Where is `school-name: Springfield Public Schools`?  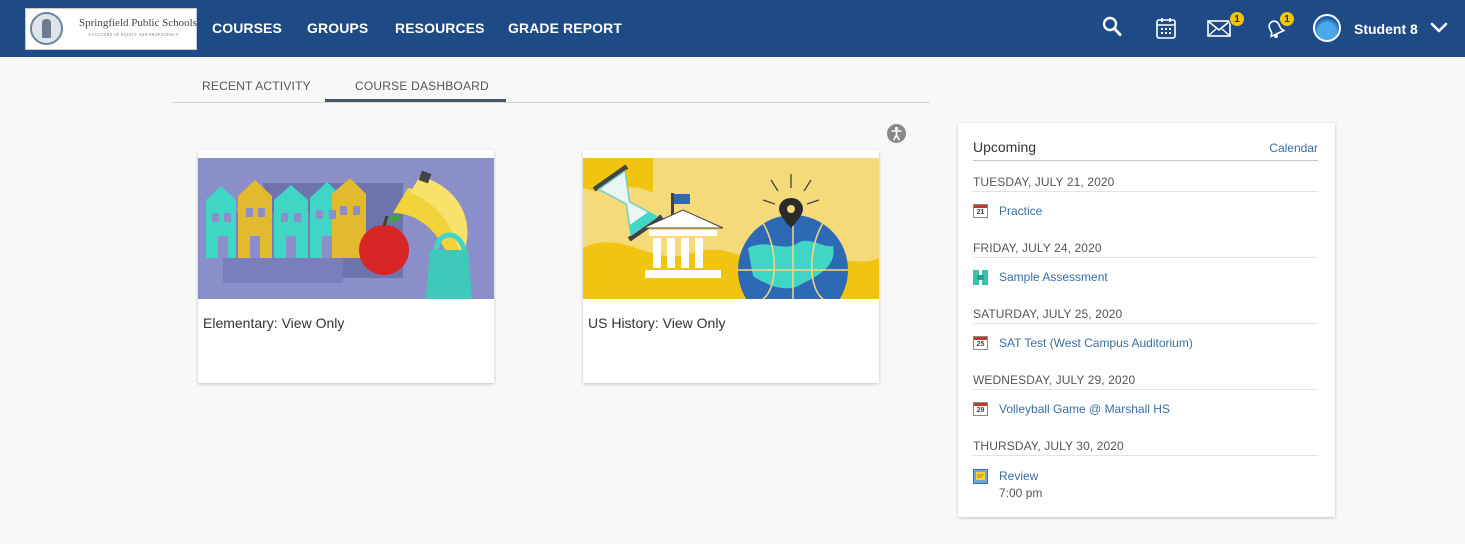 school-name: Springfield Public Schools is located at coordinates (138, 23).